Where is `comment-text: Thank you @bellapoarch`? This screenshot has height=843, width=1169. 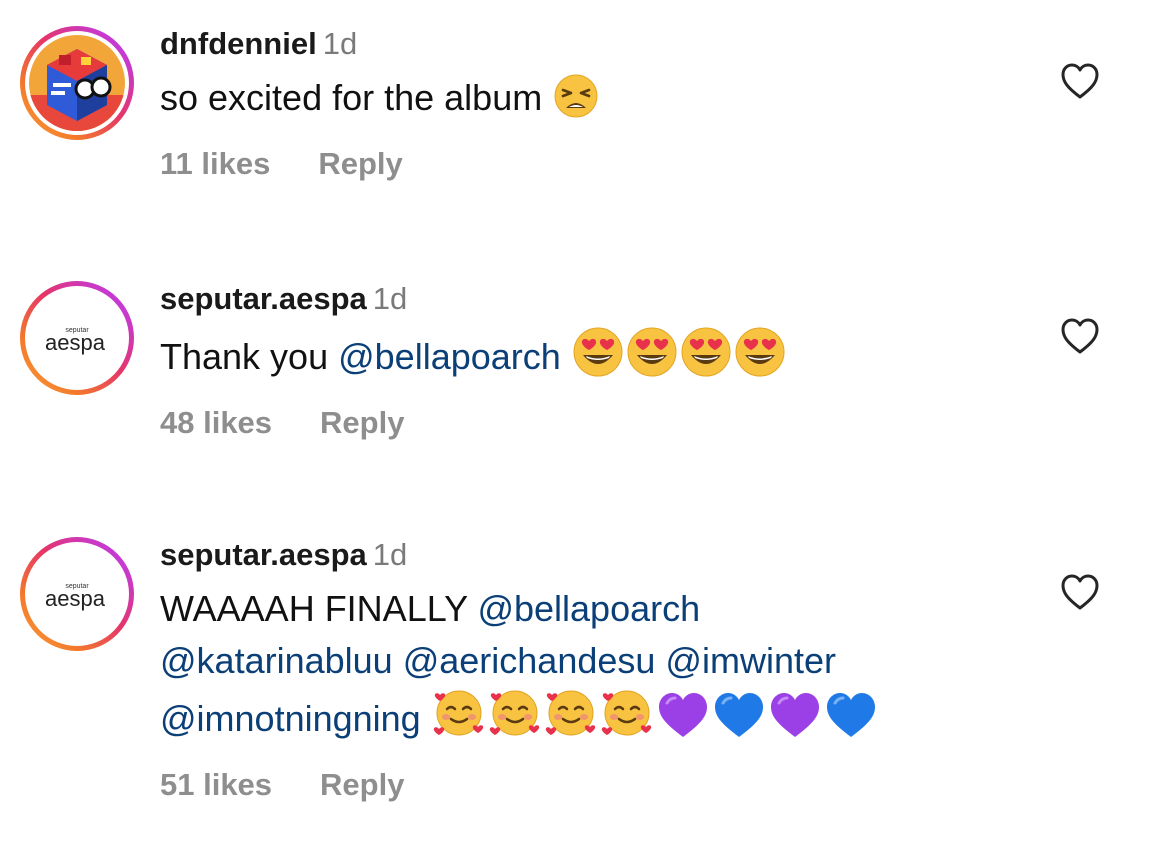
comment-text: Thank you @bellapoarch is located at coordinates (600, 355).